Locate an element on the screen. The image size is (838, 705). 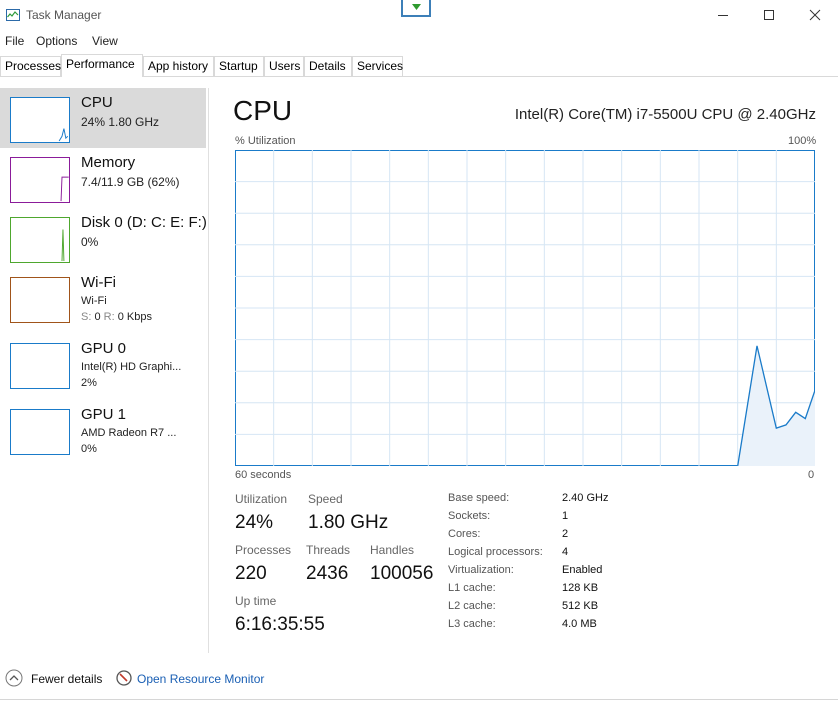
spec-value: 2.40 GHz is located at coordinates (585, 498).